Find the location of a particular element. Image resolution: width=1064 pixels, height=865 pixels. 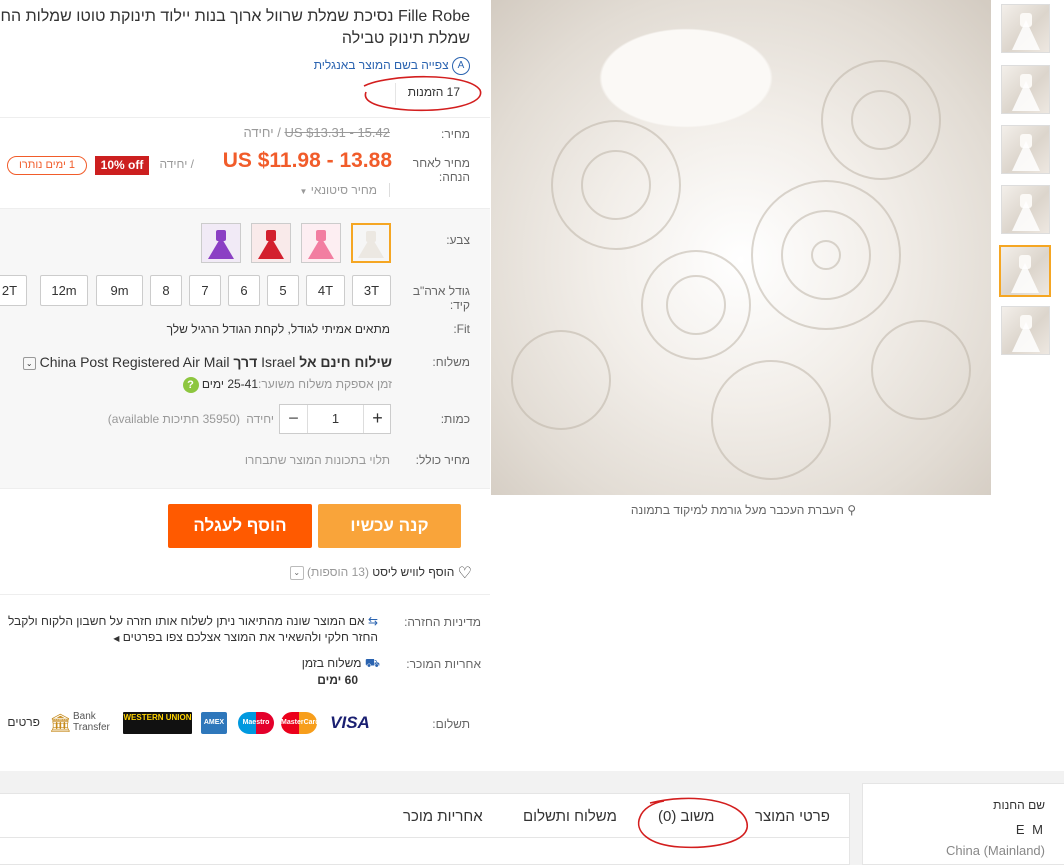

quantity-input: 1 is located at coordinates (335, 419).